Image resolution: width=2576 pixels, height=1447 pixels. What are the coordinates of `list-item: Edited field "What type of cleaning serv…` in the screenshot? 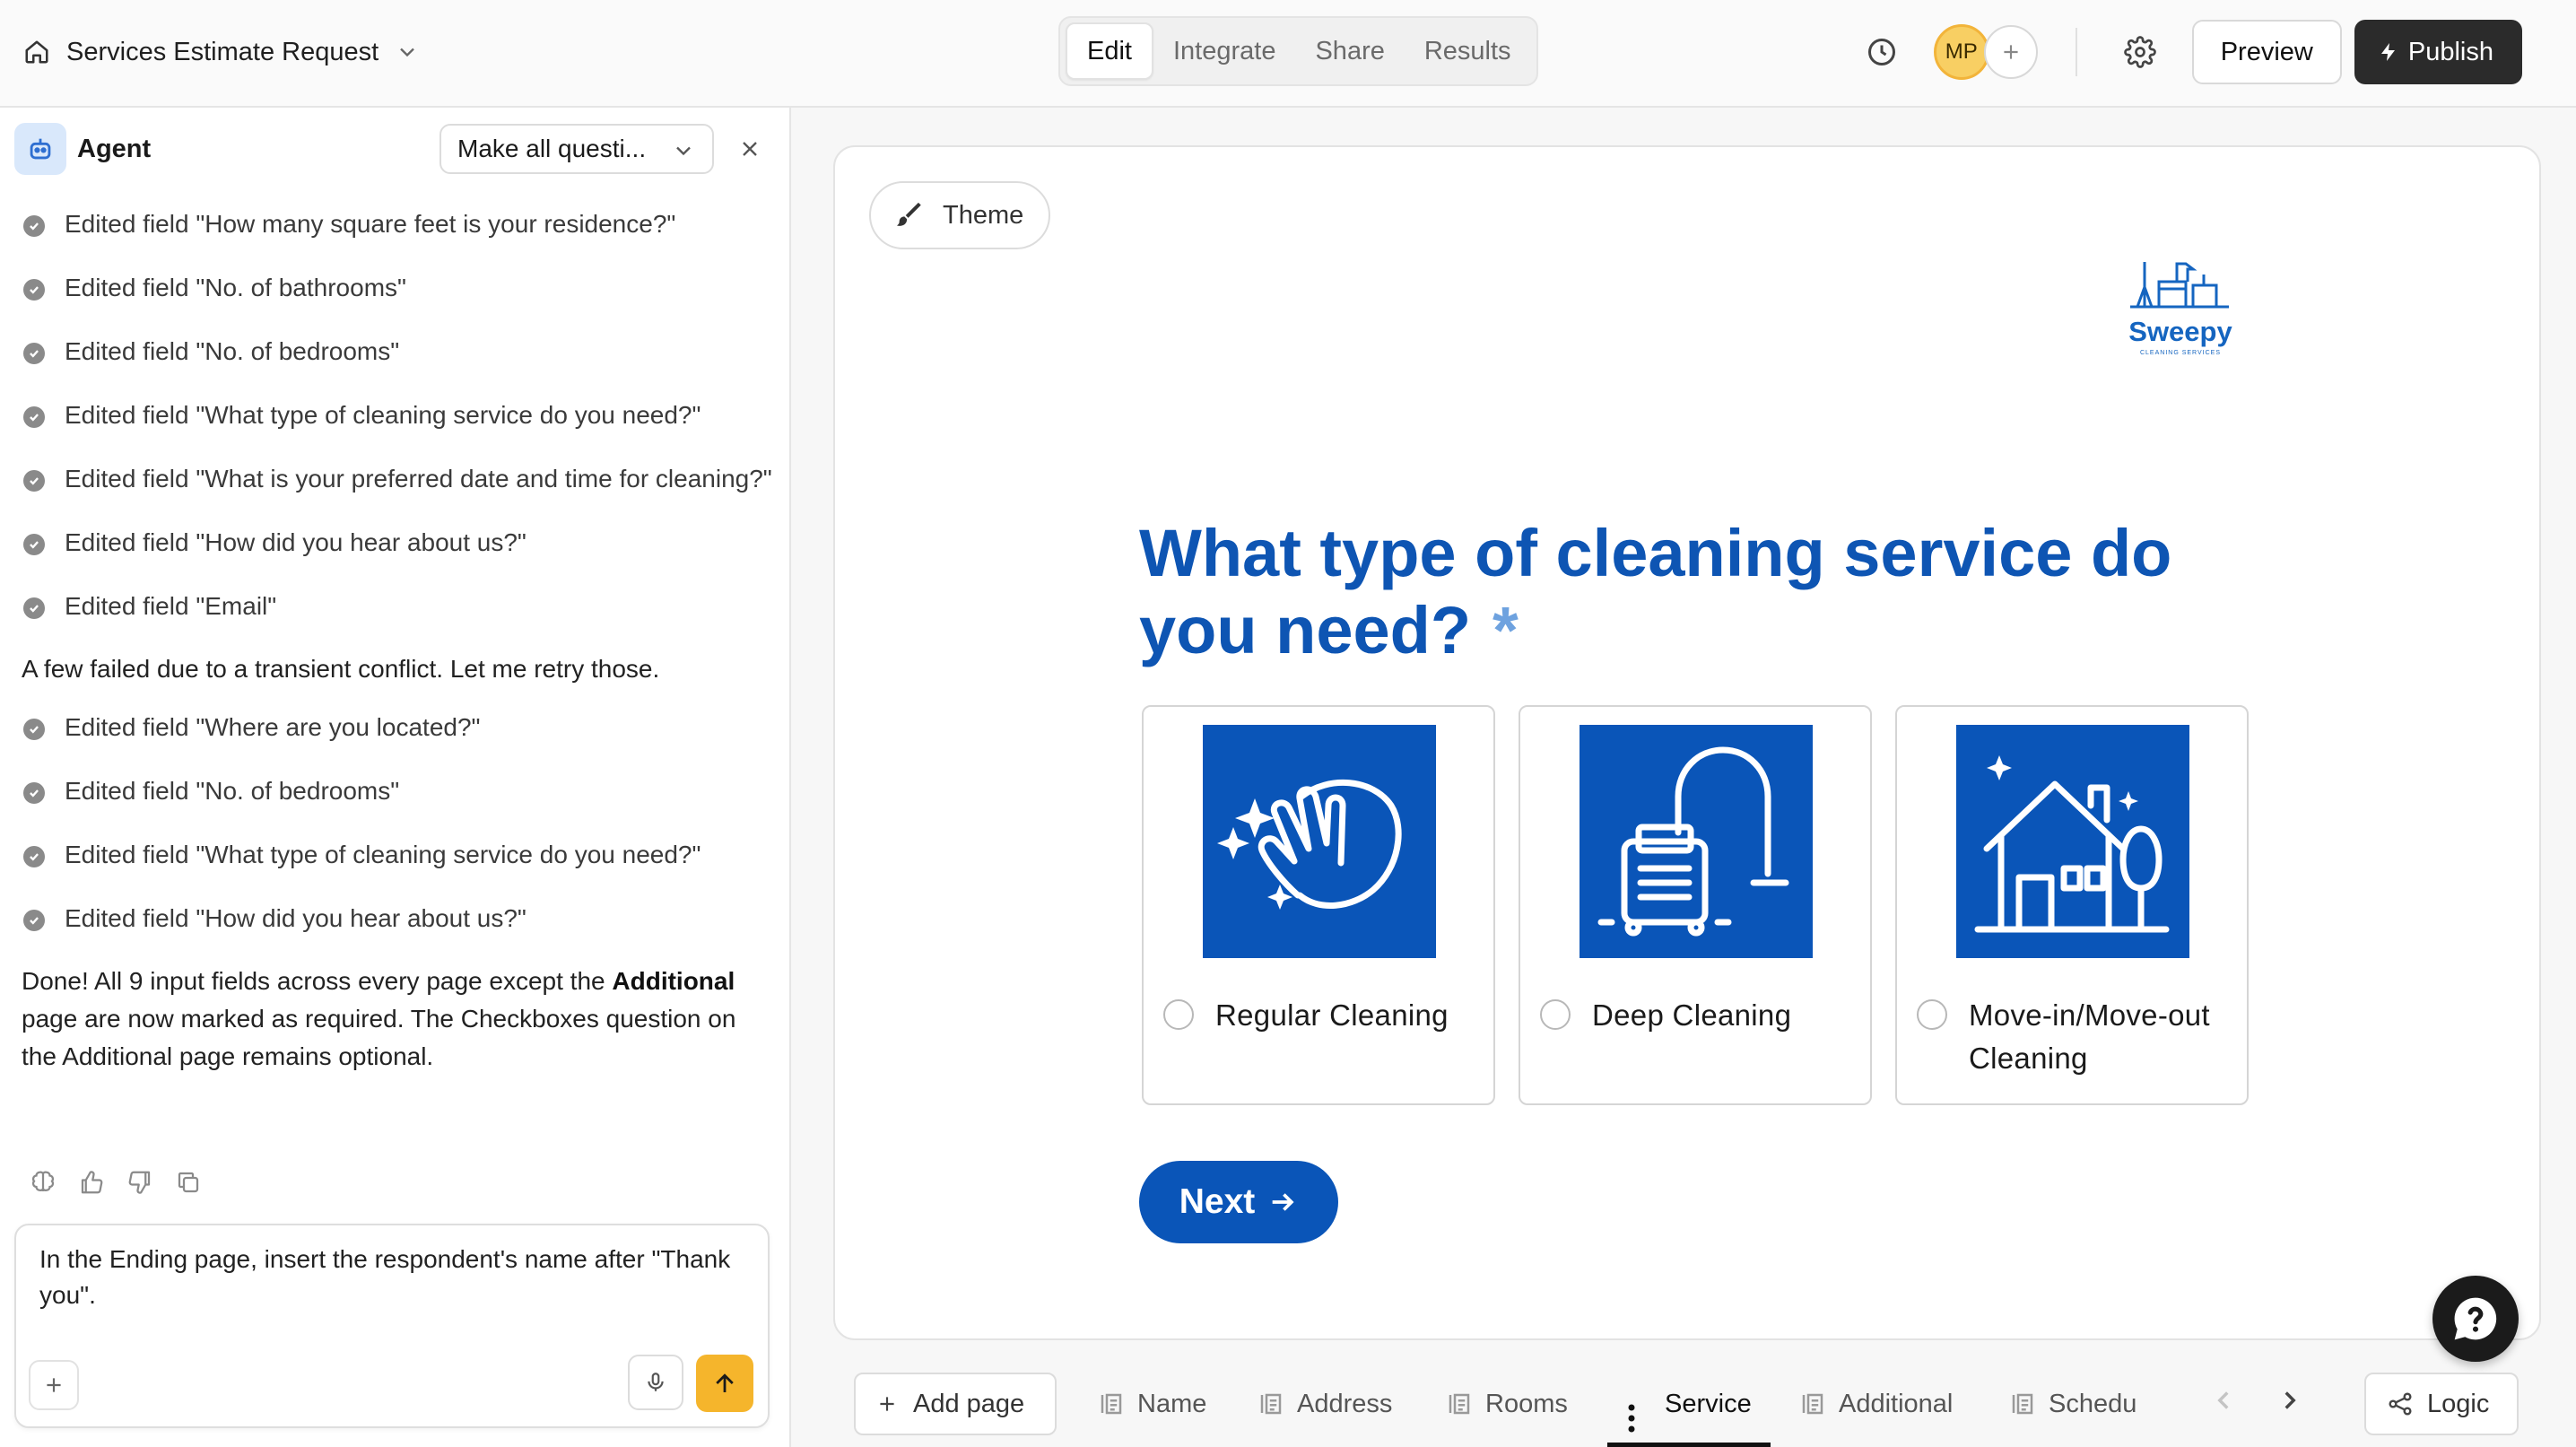 It's located at (400, 417).